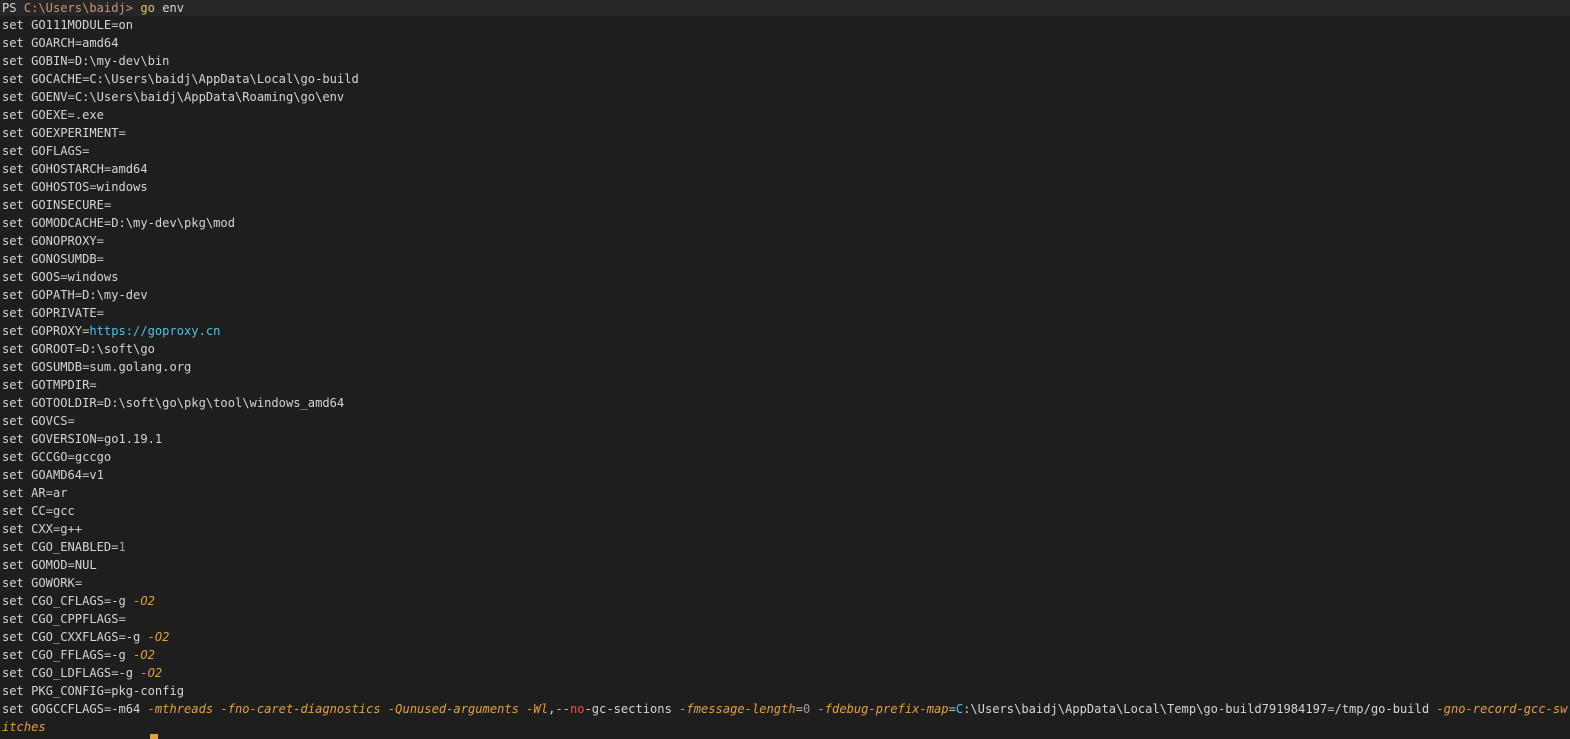  What do you see at coordinates (49, 97) in the screenshot?
I see `env-name: GOENV` at bounding box center [49, 97].